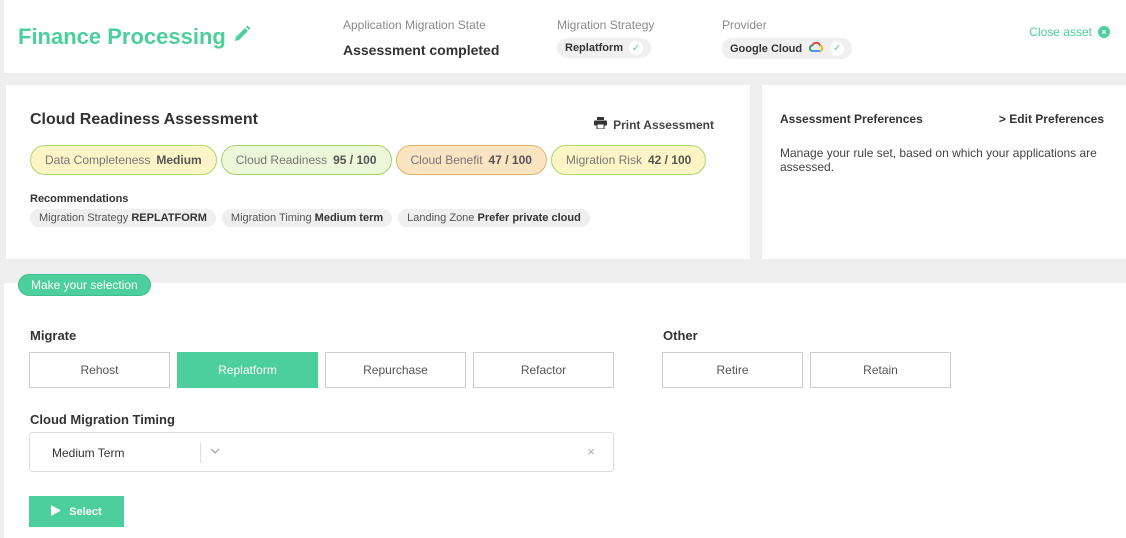 The height and width of the screenshot is (538, 1126). I want to click on recommendation-chip: Migration Strategy REPLATFORM, so click(123, 218).